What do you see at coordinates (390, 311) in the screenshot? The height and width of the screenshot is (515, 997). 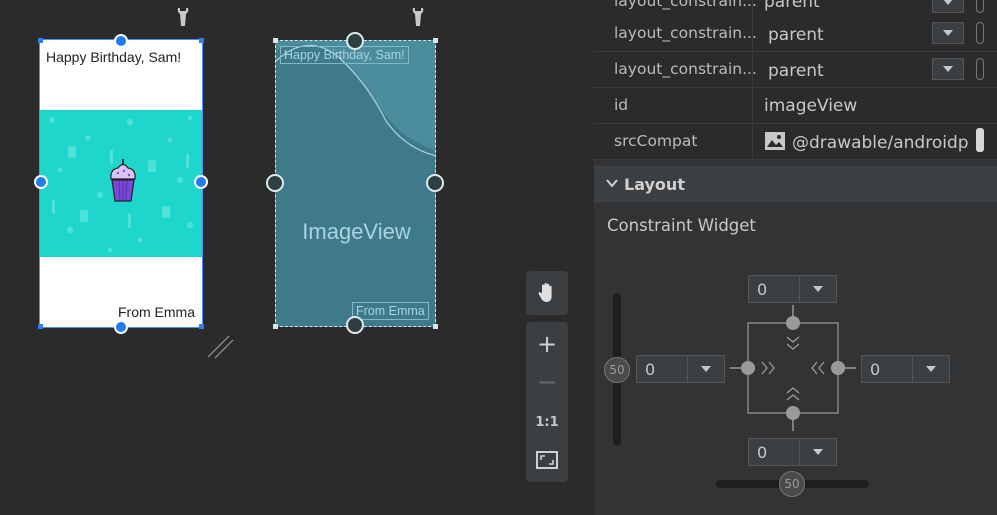 I see `signature-outline: From Emma` at bounding box center [390, 311].